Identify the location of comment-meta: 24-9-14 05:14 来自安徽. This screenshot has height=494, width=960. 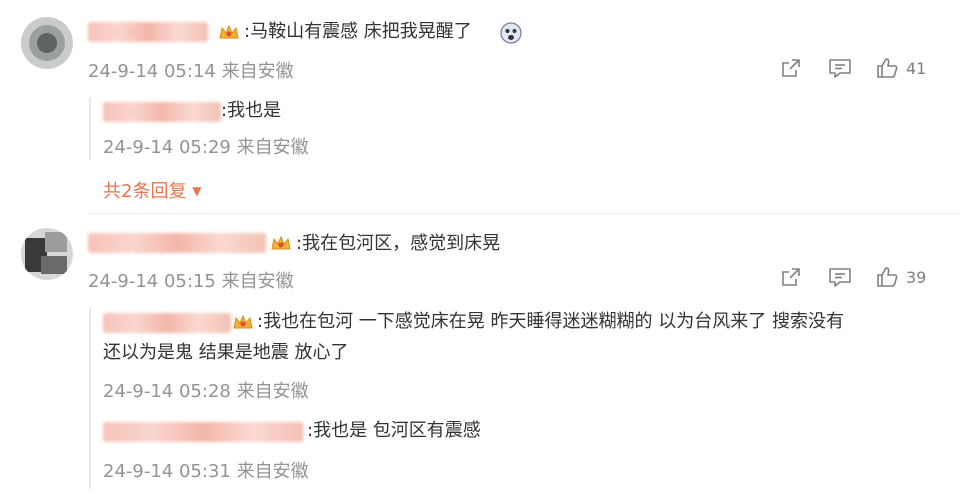
(191, 71).